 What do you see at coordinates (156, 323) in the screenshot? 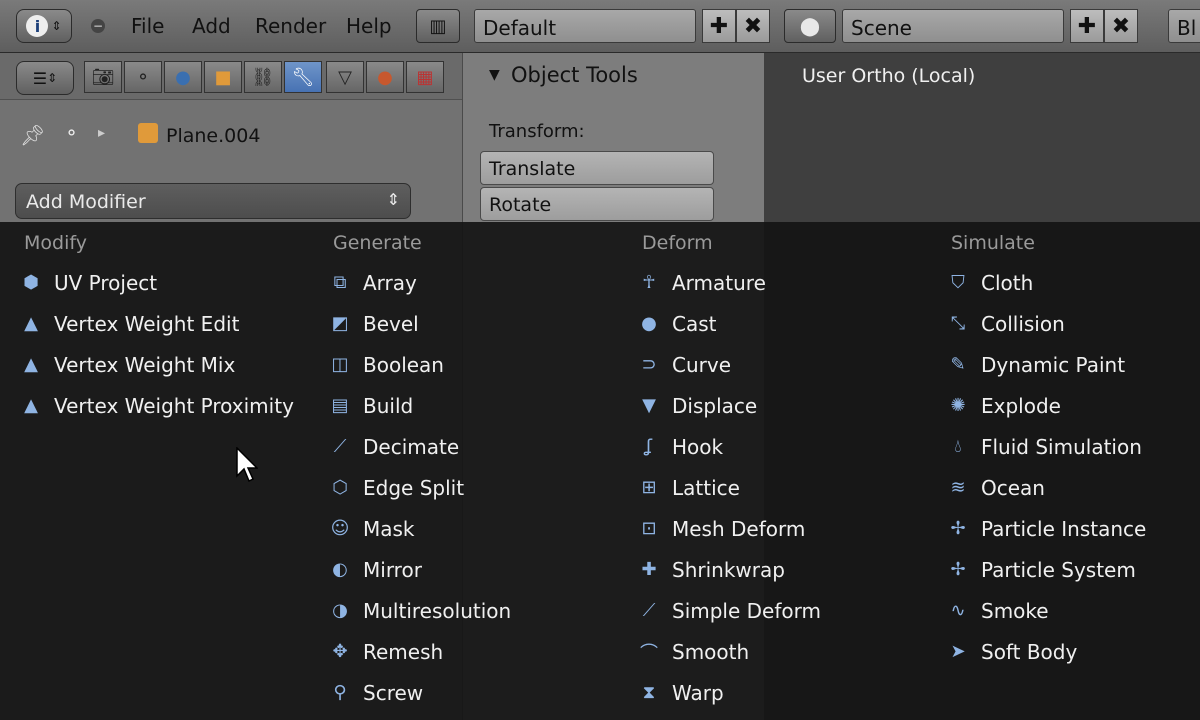
I see `menu-item-vertex-weight-edit: ▲ Vertex Weight Edit` at bounding box center [156, 323].